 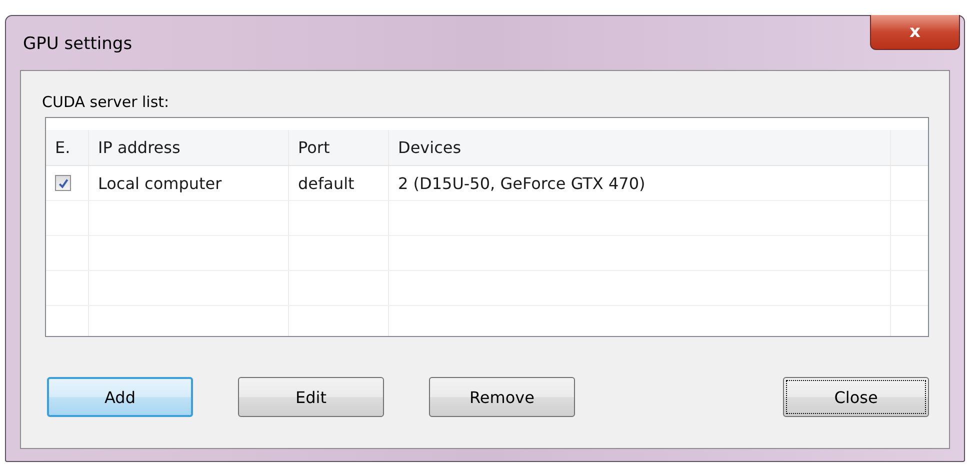 I want to click on dialog-button: Add, so click(x=120, y=397).